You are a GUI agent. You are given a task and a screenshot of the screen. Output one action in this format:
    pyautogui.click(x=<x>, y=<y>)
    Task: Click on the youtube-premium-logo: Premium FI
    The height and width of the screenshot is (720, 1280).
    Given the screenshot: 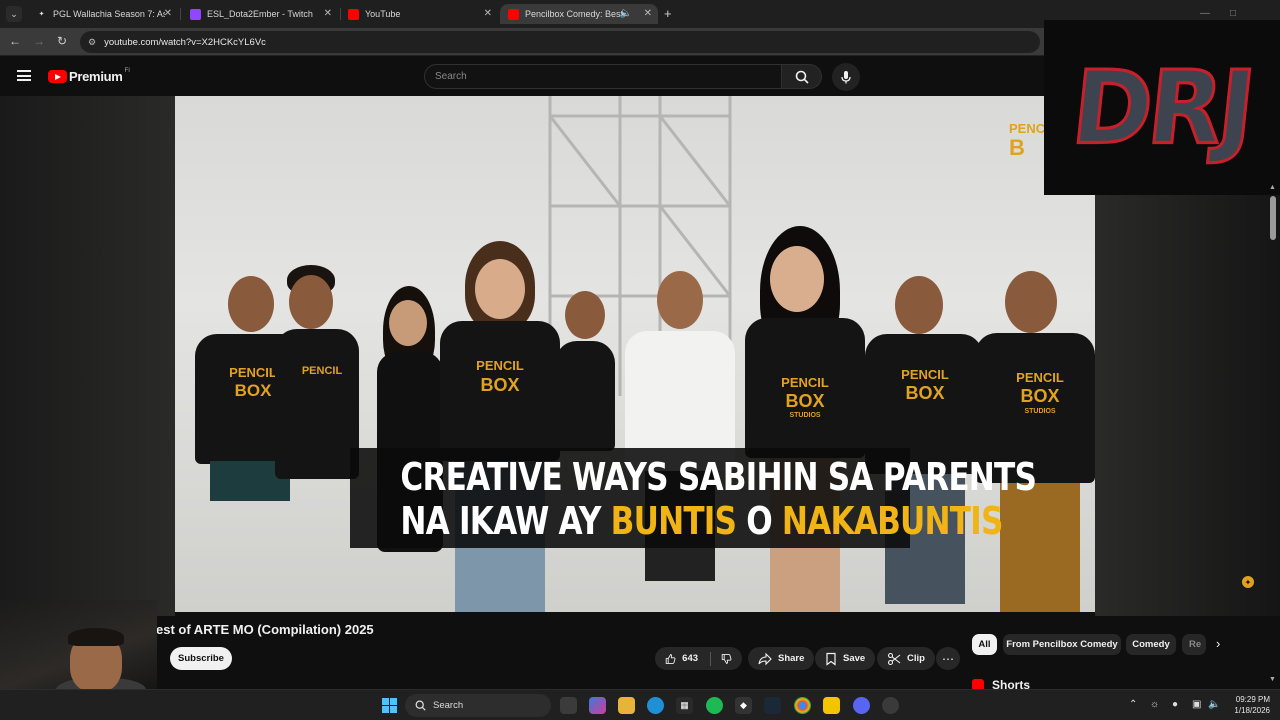 What is the action you would take?
    pyautogui.click(x=89, y=75)
    